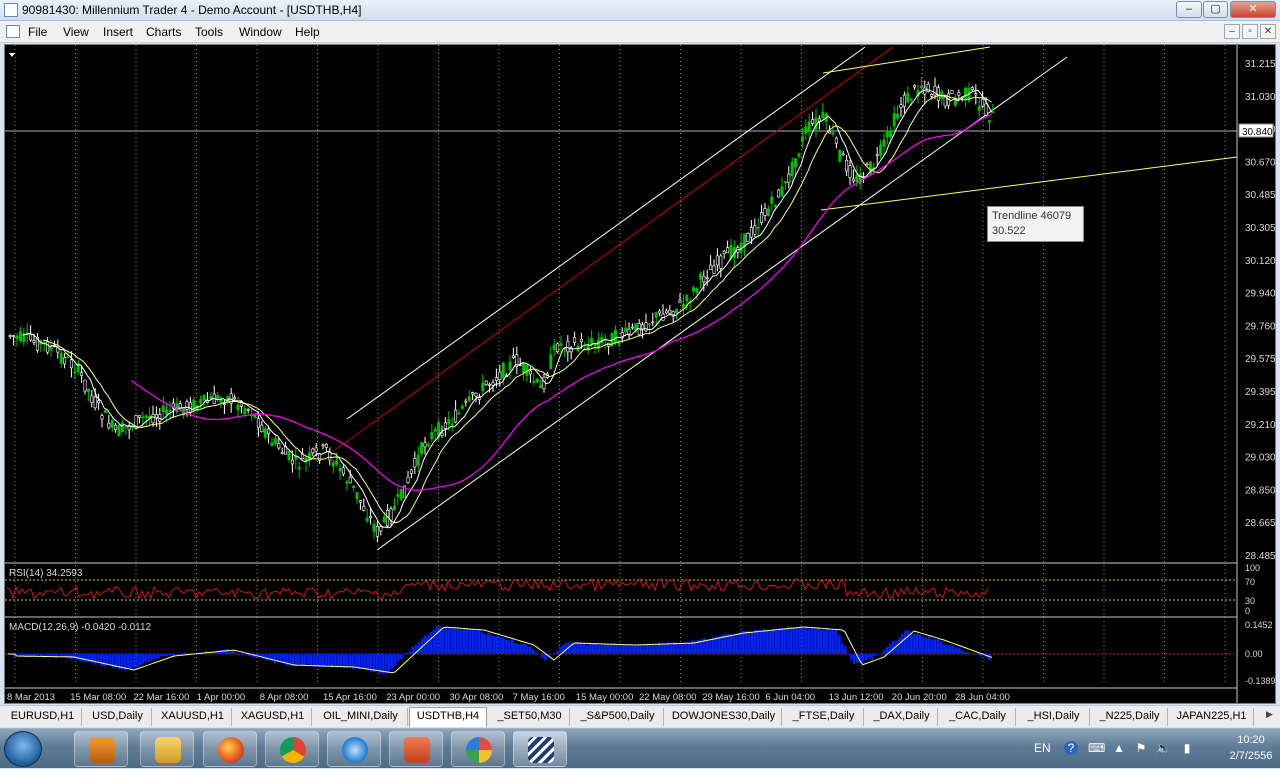 This screenshot has height=769, width=1280. Describe the element at coordinates (23, 749) in the screenshot. I see `start-button` at that location.